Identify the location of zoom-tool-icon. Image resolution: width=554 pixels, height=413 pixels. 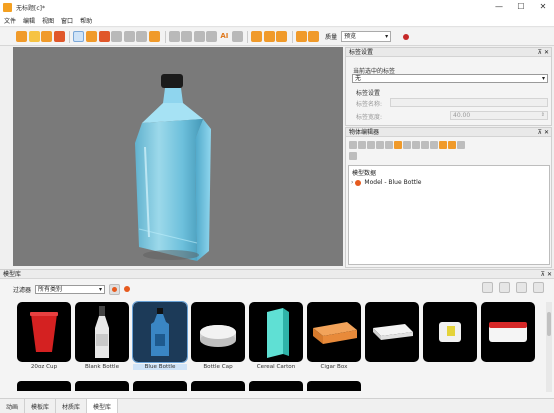
(91, 36).